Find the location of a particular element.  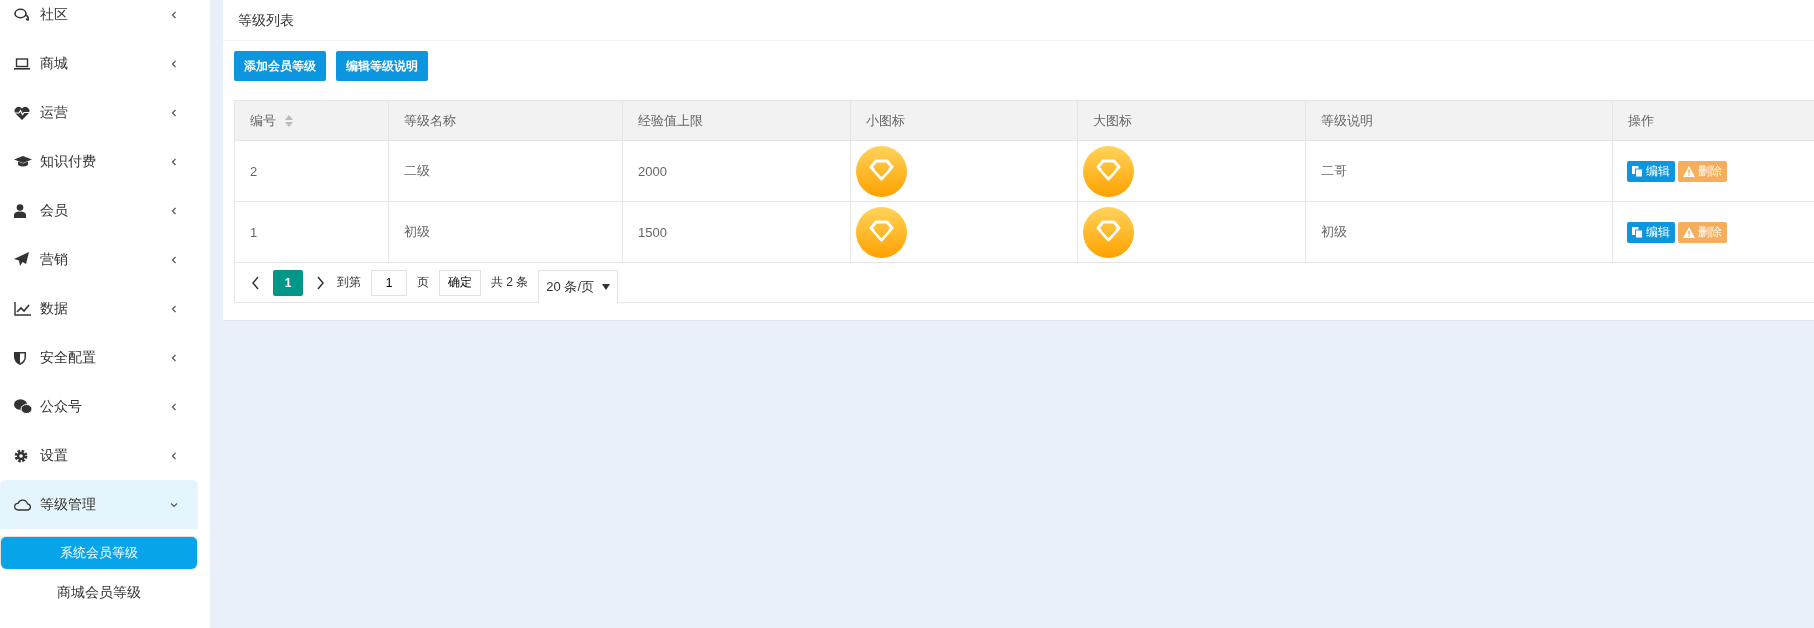

line-chart-icon is located at coordinates (22, 308).